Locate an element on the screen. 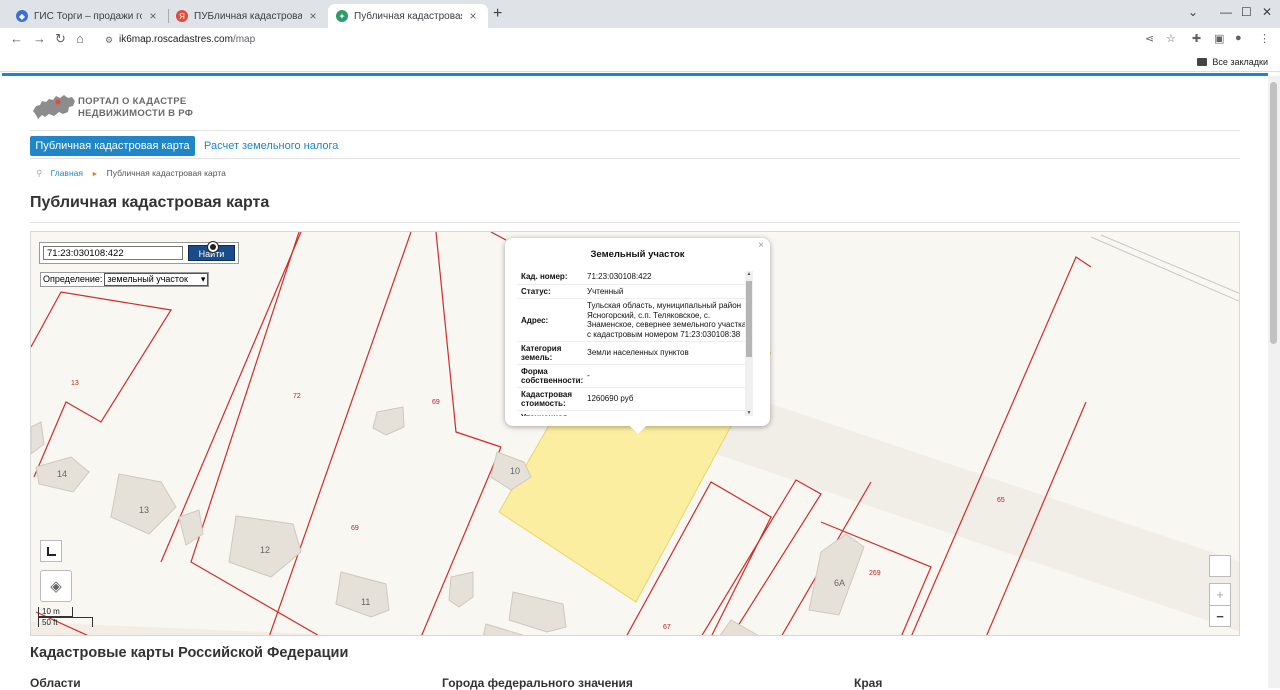  mouse-cursor is located at coordinates (213, 247).